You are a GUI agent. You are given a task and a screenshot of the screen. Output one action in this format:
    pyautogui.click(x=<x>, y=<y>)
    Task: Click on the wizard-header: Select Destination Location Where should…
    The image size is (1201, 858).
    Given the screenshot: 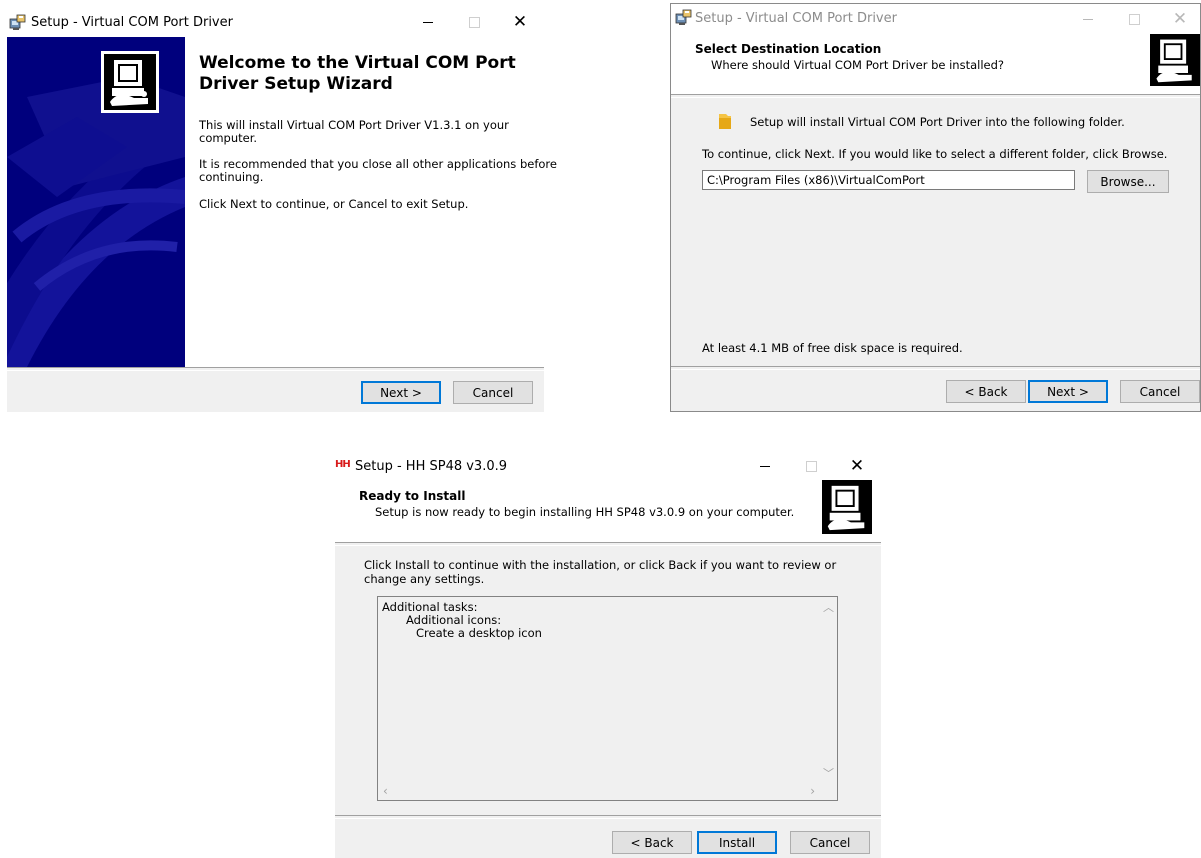 What is the action you would take?
    pyautogui.click(x=935, y=64)
    